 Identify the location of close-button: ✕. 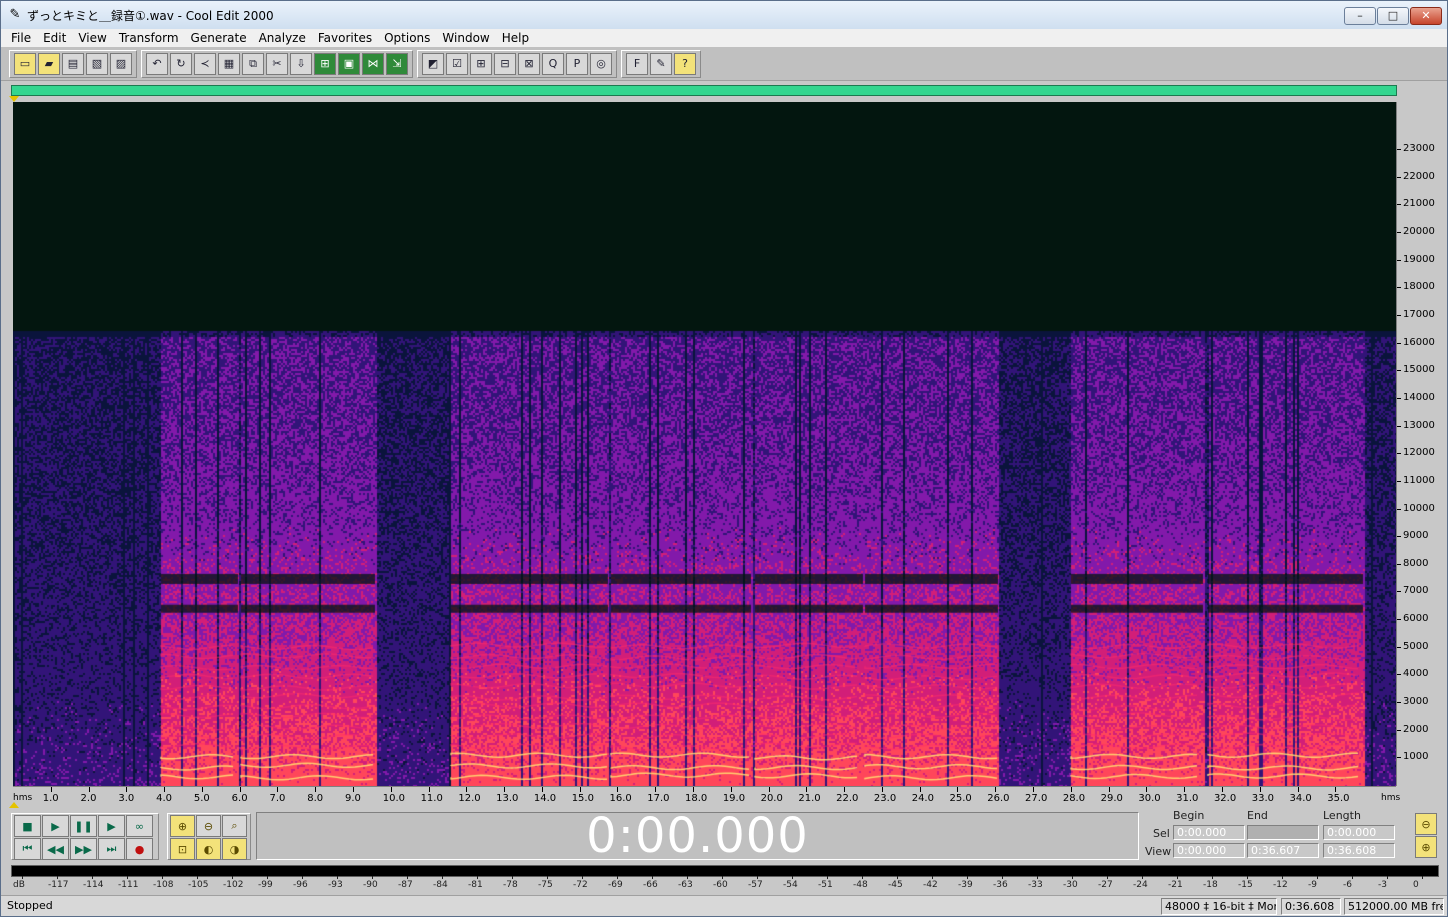
(1426, 16).